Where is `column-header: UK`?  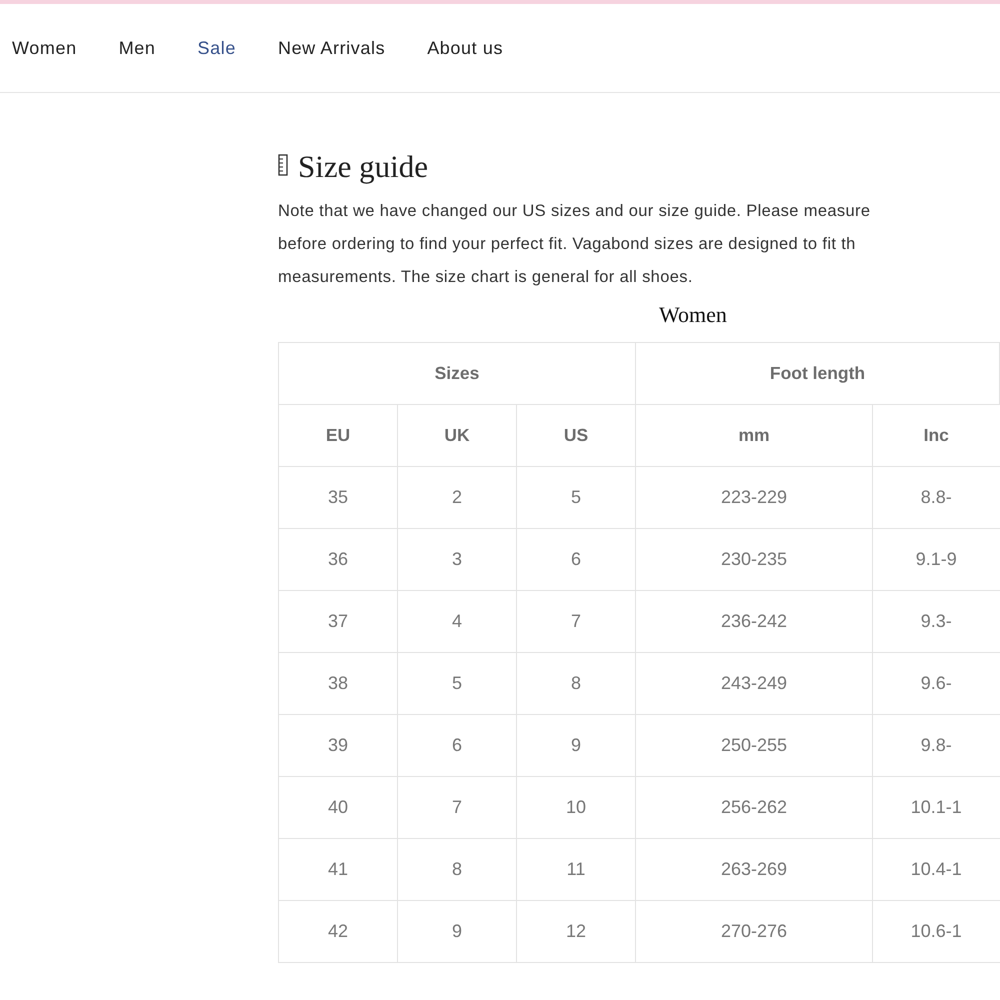
column-header: UK is located at coordinates (457, 435).